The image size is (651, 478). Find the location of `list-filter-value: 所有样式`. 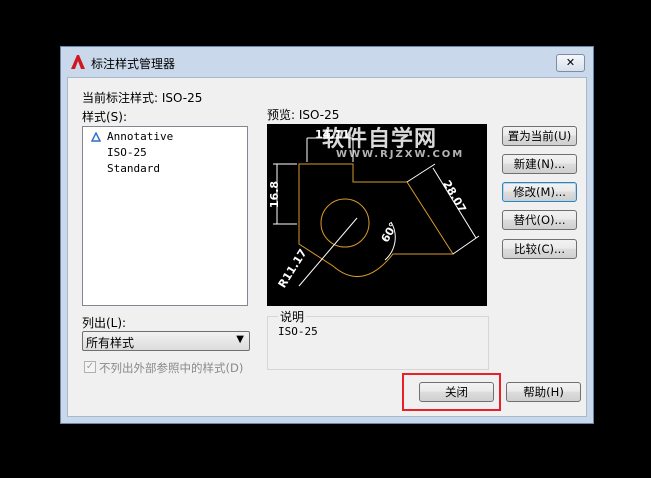

list-filter-value: 所有样式 is located at coordinates (110, 343).